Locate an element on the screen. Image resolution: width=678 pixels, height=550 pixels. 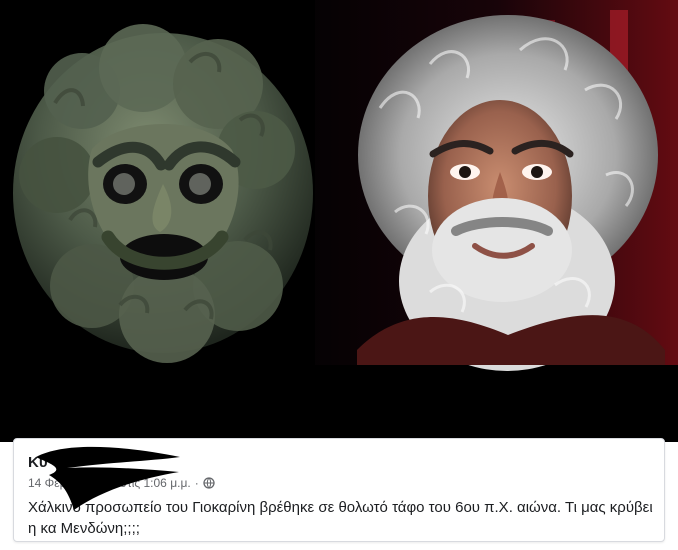
post-author-name: Κύ is located at coordinates (178, 464).